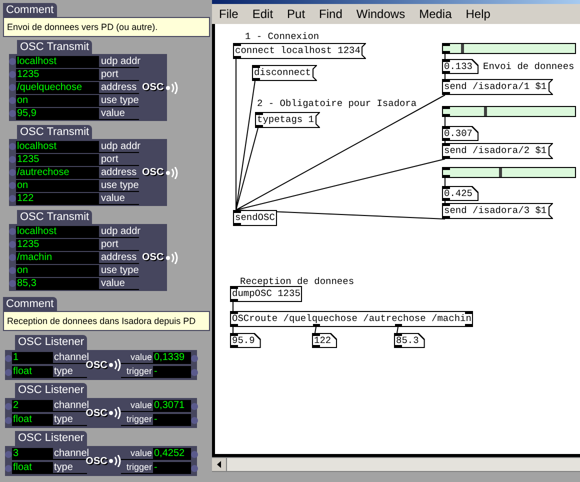 The height and width of the screenshot is (482, 580). Describe the element at coordinates (266, 294) in the screenshot. I see `object-box: dumpOSC 1235` at that location.